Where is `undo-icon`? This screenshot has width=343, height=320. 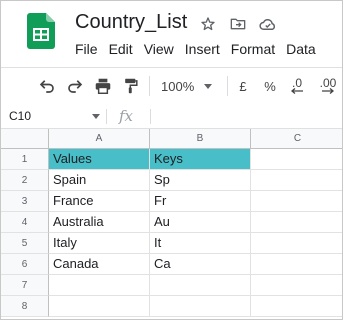 undo-icon is located at coordinates (47, 86).